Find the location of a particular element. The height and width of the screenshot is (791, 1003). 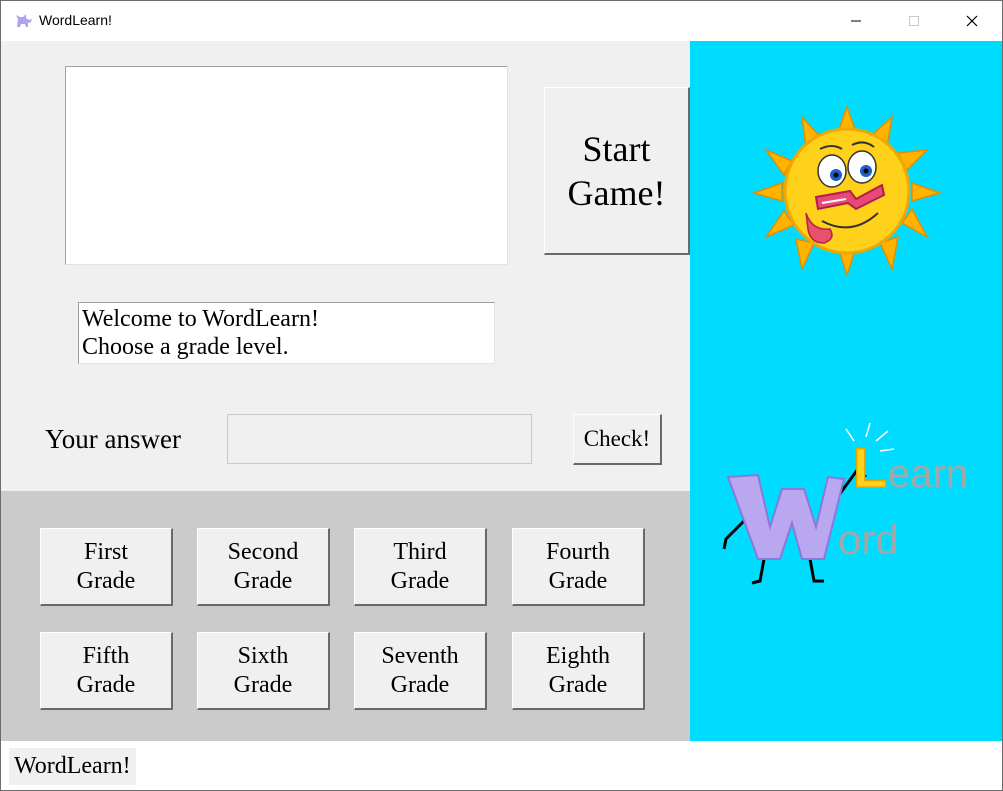

close-button is located at coordinates (972, 21).